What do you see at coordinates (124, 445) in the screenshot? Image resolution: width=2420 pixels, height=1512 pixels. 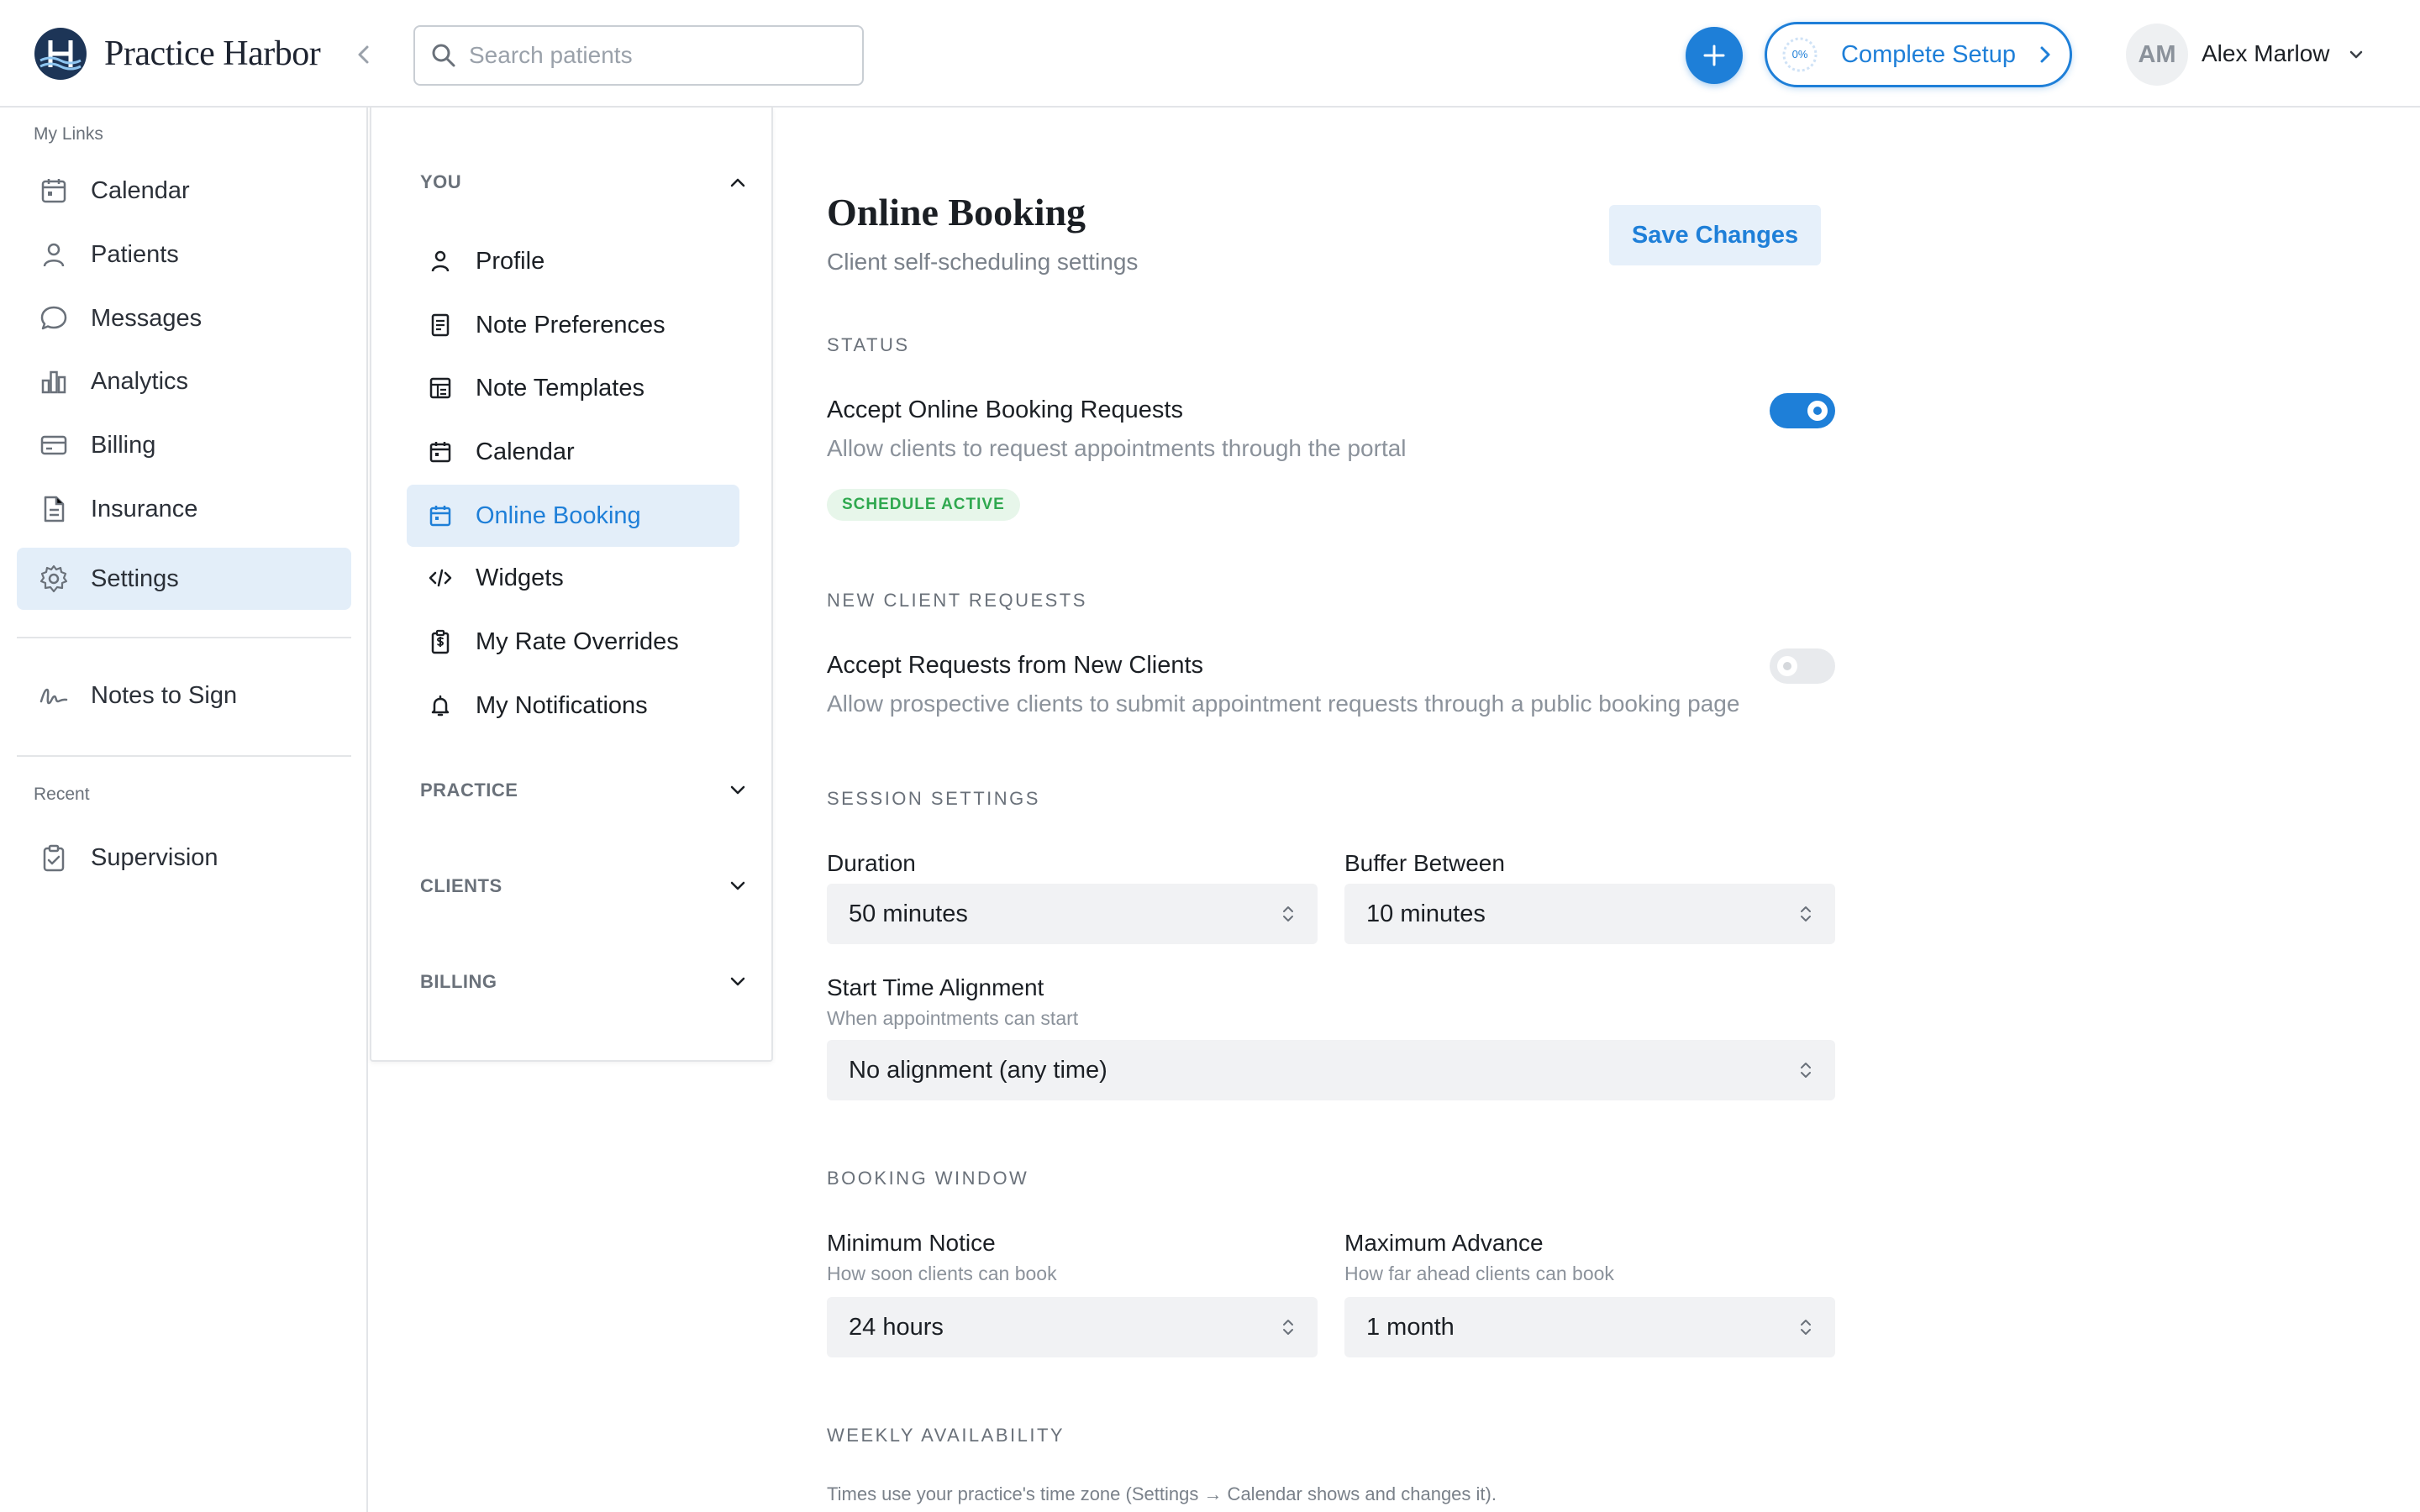 I see `sidebar-item-label: Billing` at bounding box center [124, 445].